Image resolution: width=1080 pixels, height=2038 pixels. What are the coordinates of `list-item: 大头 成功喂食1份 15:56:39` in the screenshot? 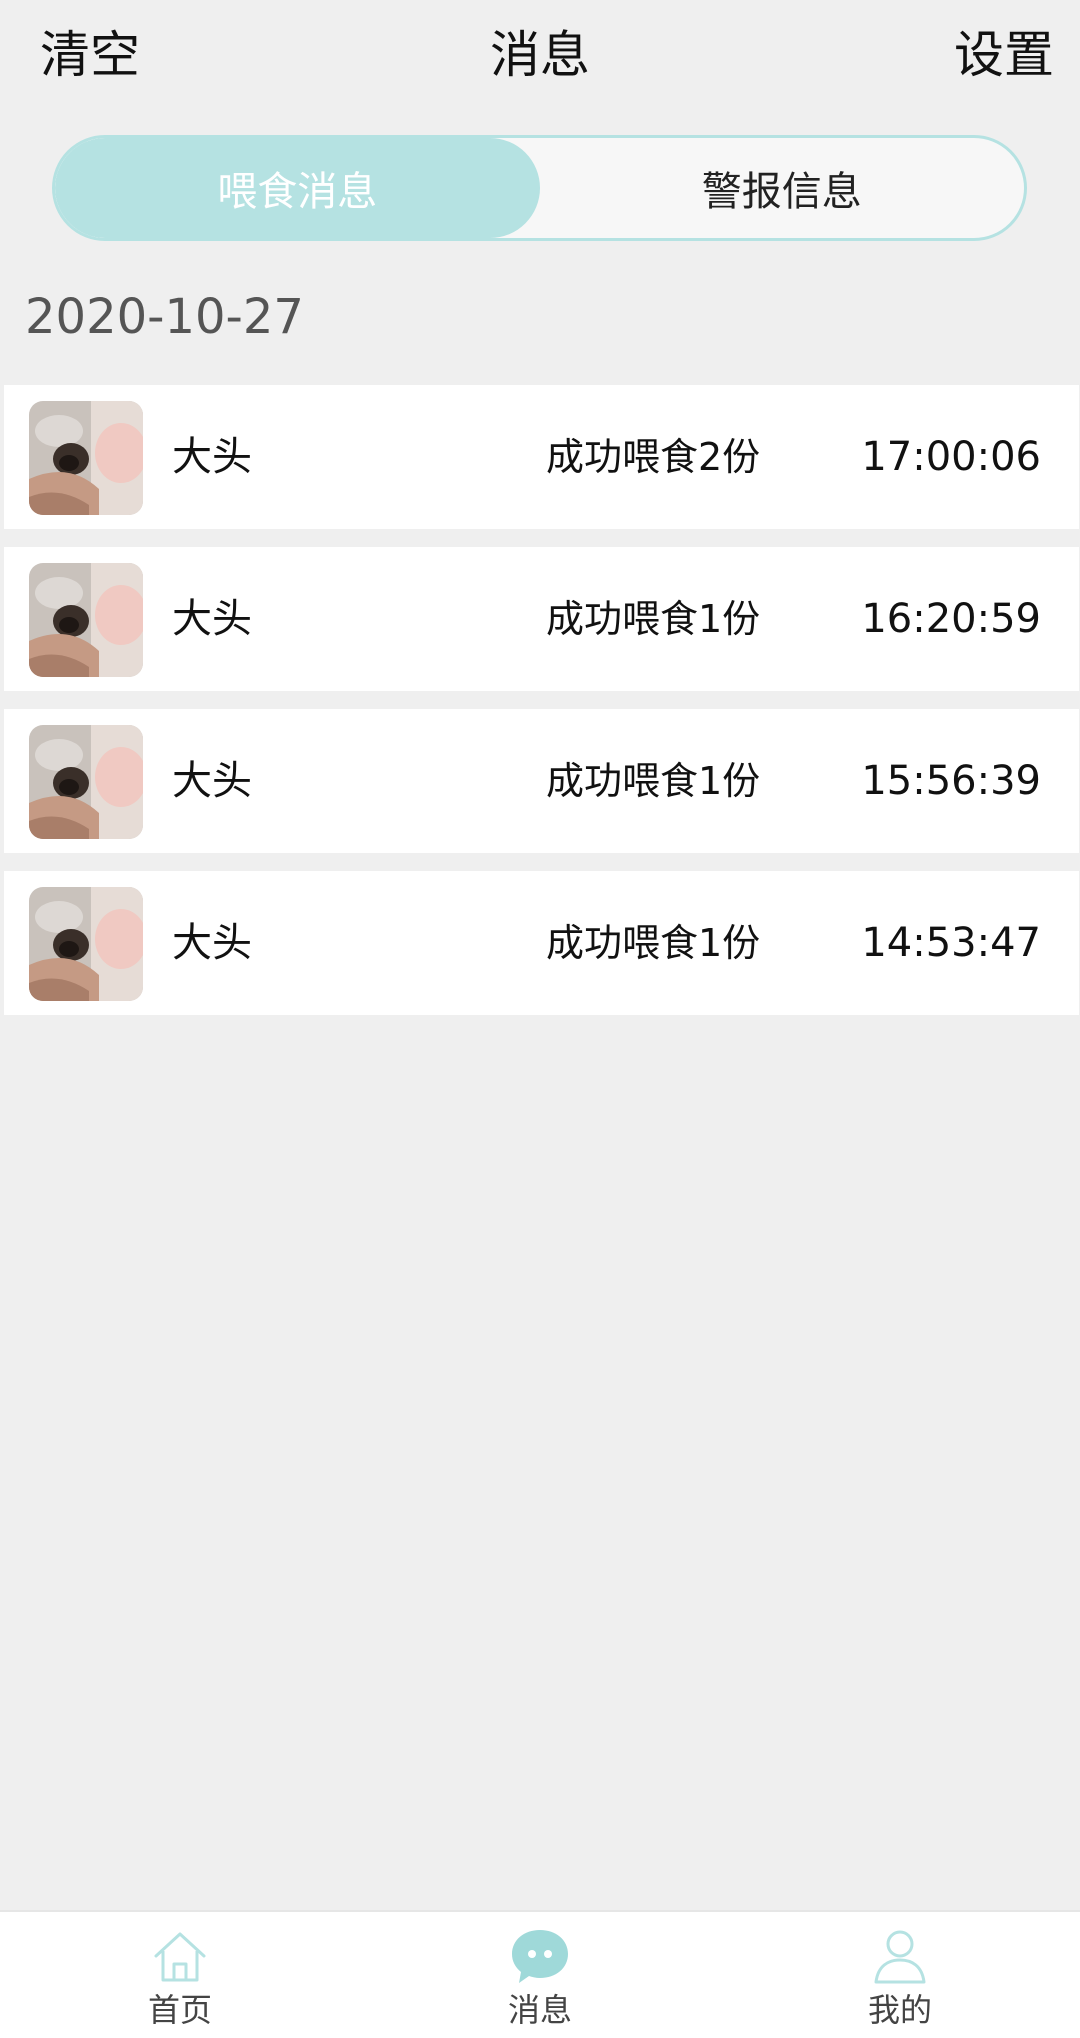 It's located at (541, 781).